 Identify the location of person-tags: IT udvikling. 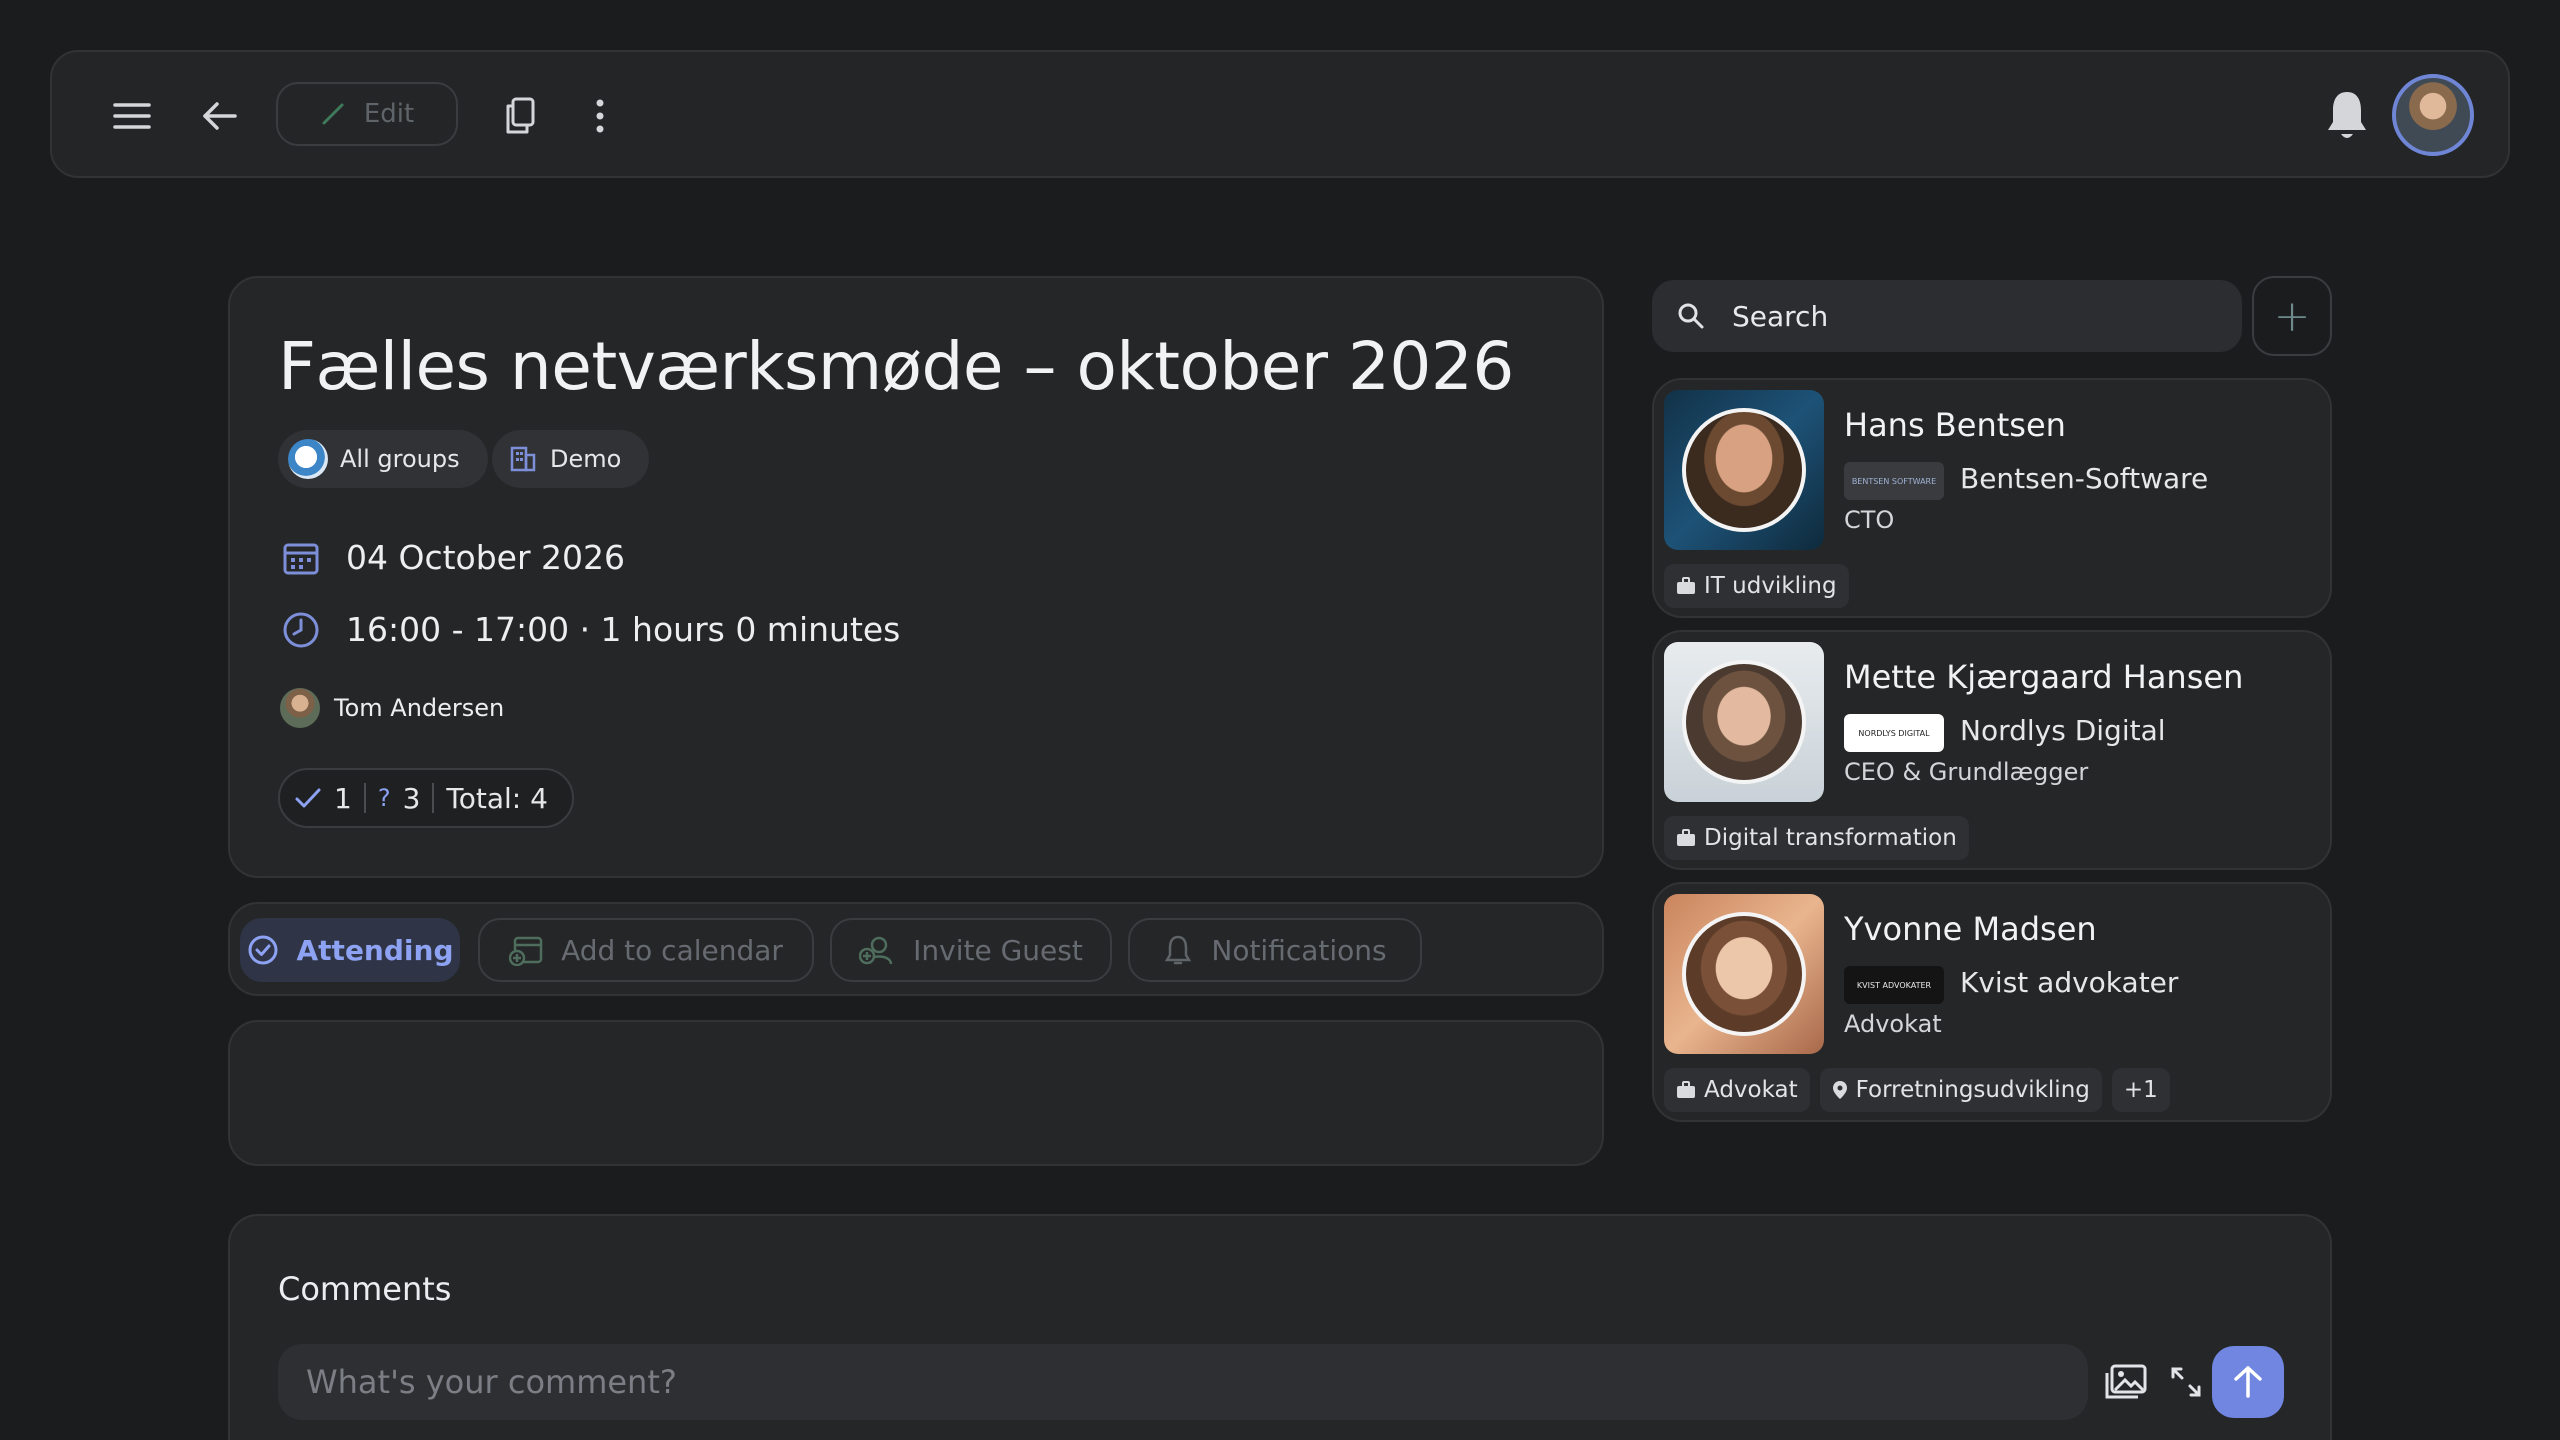
(1756, 586).